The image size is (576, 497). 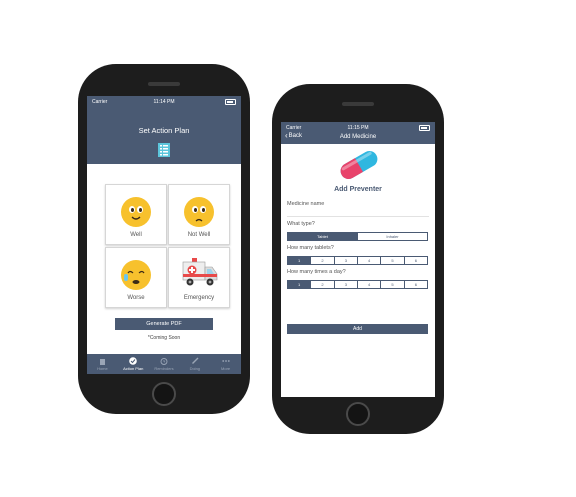 What do you see at coordinates (102, 368) in the screenshot?
I see `tab-label: Home` at bounding box center [102, 368].